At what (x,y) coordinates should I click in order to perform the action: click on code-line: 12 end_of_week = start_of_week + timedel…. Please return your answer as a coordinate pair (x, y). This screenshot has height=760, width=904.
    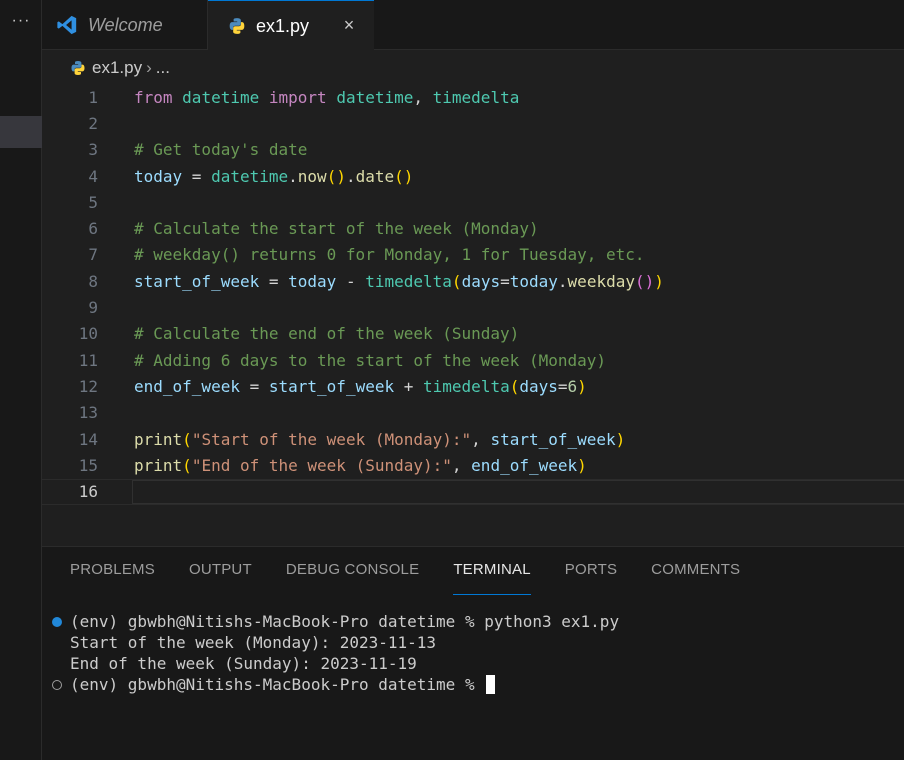
    Looking at the image, I should click on (473, 386).